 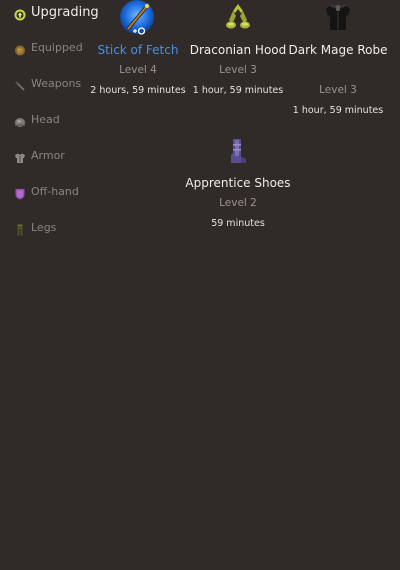 I want to click on item-name: Dark Mage Robe, so click(x=338, y=50).